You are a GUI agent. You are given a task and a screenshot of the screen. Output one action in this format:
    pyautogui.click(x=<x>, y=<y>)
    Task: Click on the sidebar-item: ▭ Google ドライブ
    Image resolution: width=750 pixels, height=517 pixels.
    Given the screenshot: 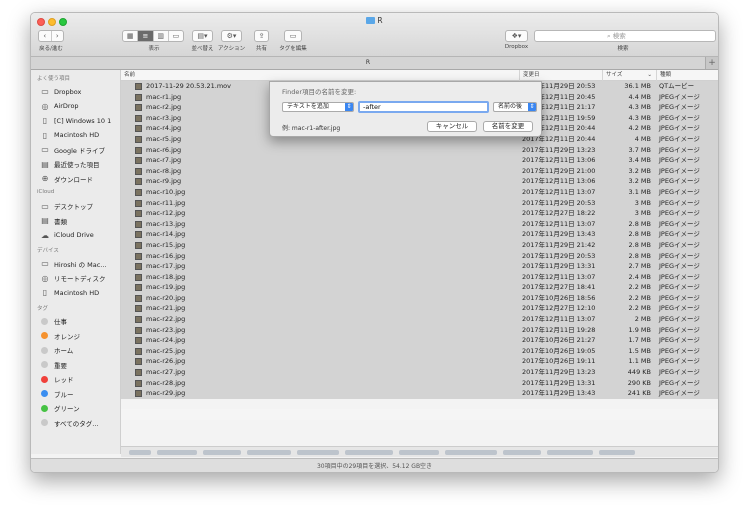 What is the action you would take?
    pyautogui.click(x=72, y=149)
    